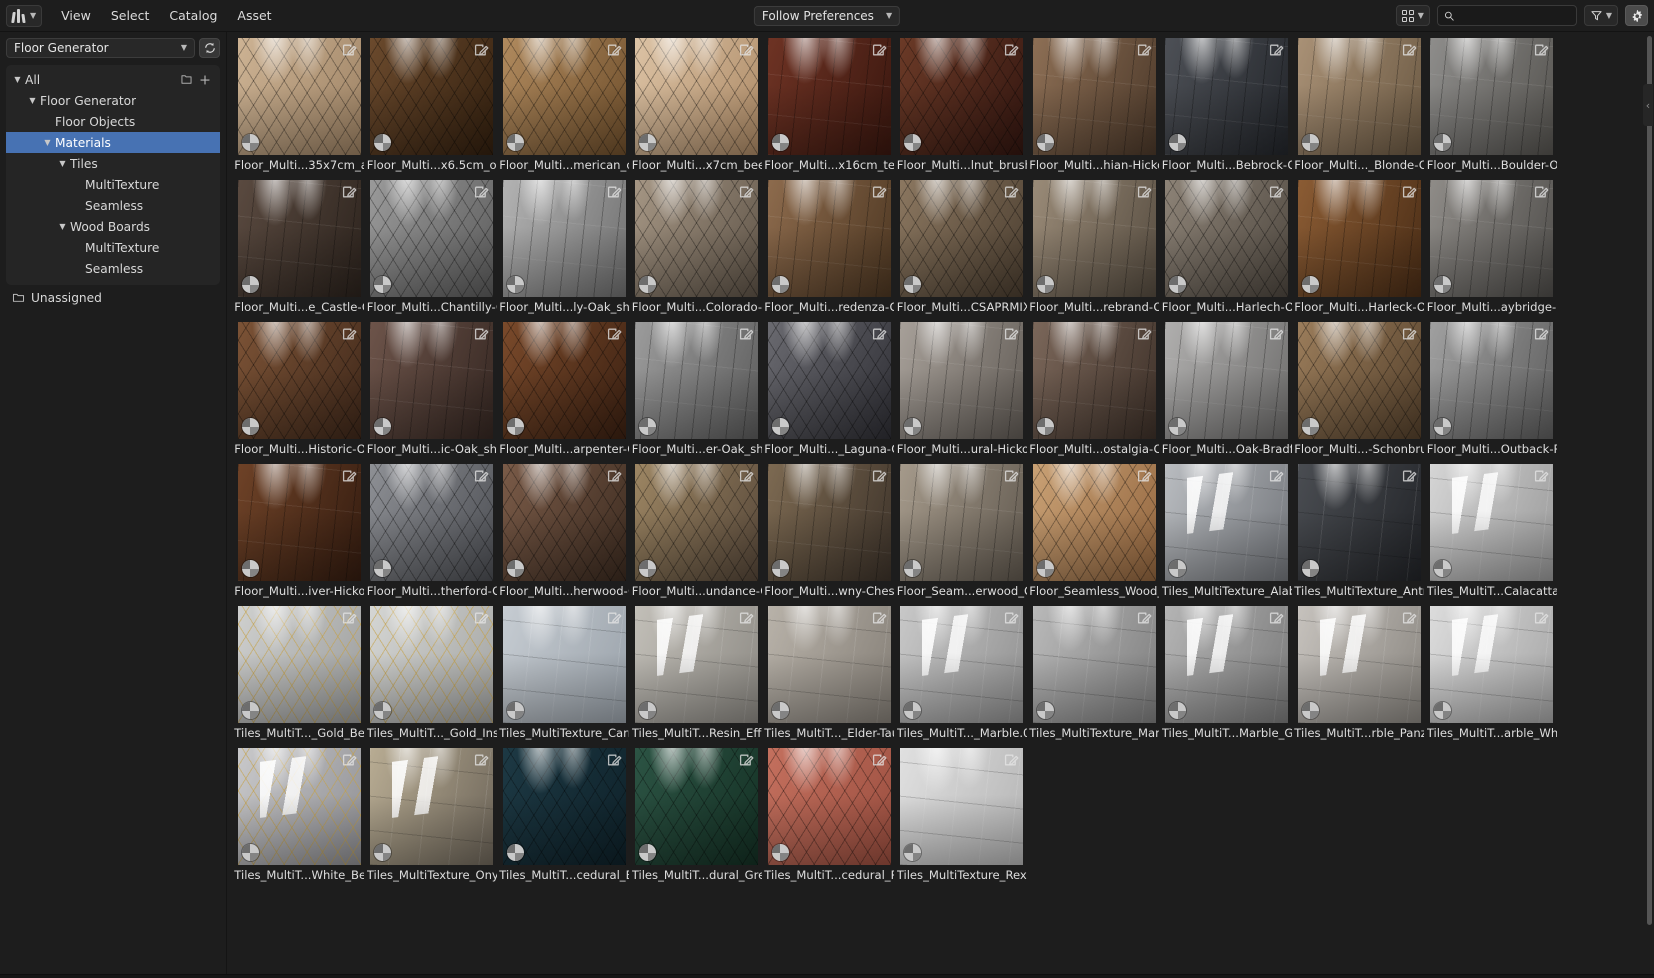 This screenshot has width=1654, height=978. What do you see at coordinates (113, 100) in the screenshot?
I see `catalog-item-floor-generator: ▼ Floor Generator` at bounding box center [113, 100].